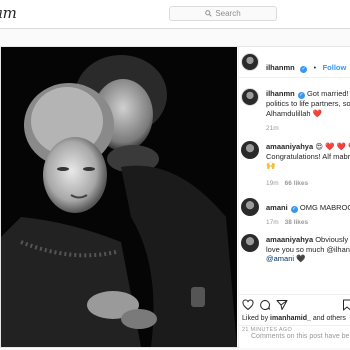 Image resolution: width=350 pixels, height=350 pixels. What do you see at coordinates (294, 113) in the screenshot?
I see `caption-line: Alhamdulillah ❤️` at bounding box center [294, 113].